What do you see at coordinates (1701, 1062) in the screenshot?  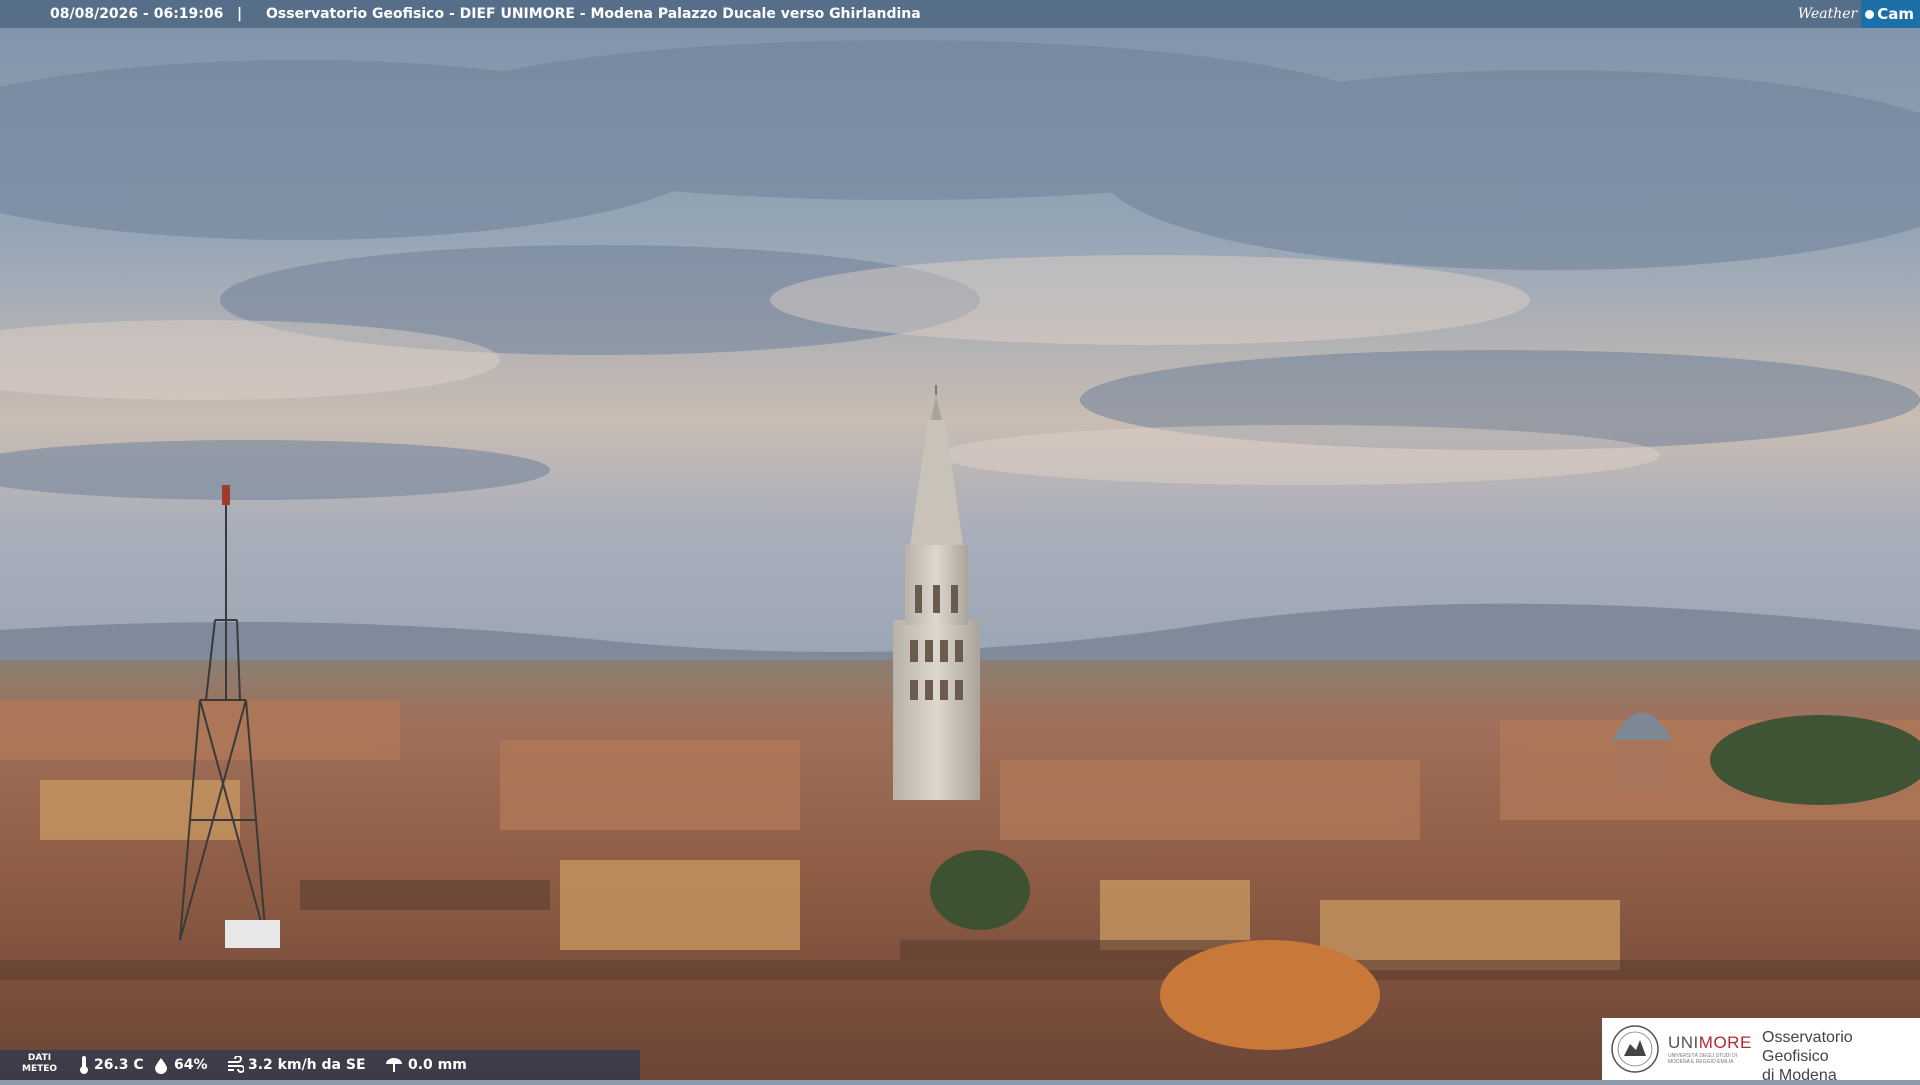 I see `unimore-sub2: MODENA E REGGIO EMILIA` at bounding box center [1701, 1062].